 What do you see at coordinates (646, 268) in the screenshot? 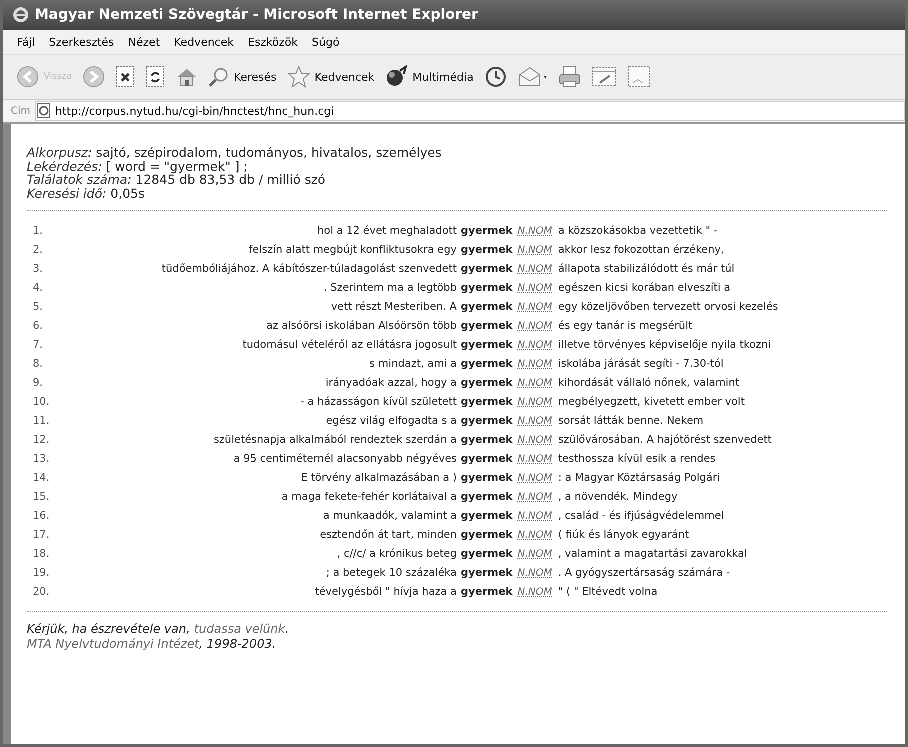
I see `right-context: állapota stabilizálódott és már túl` at bounding box center [646, 268].